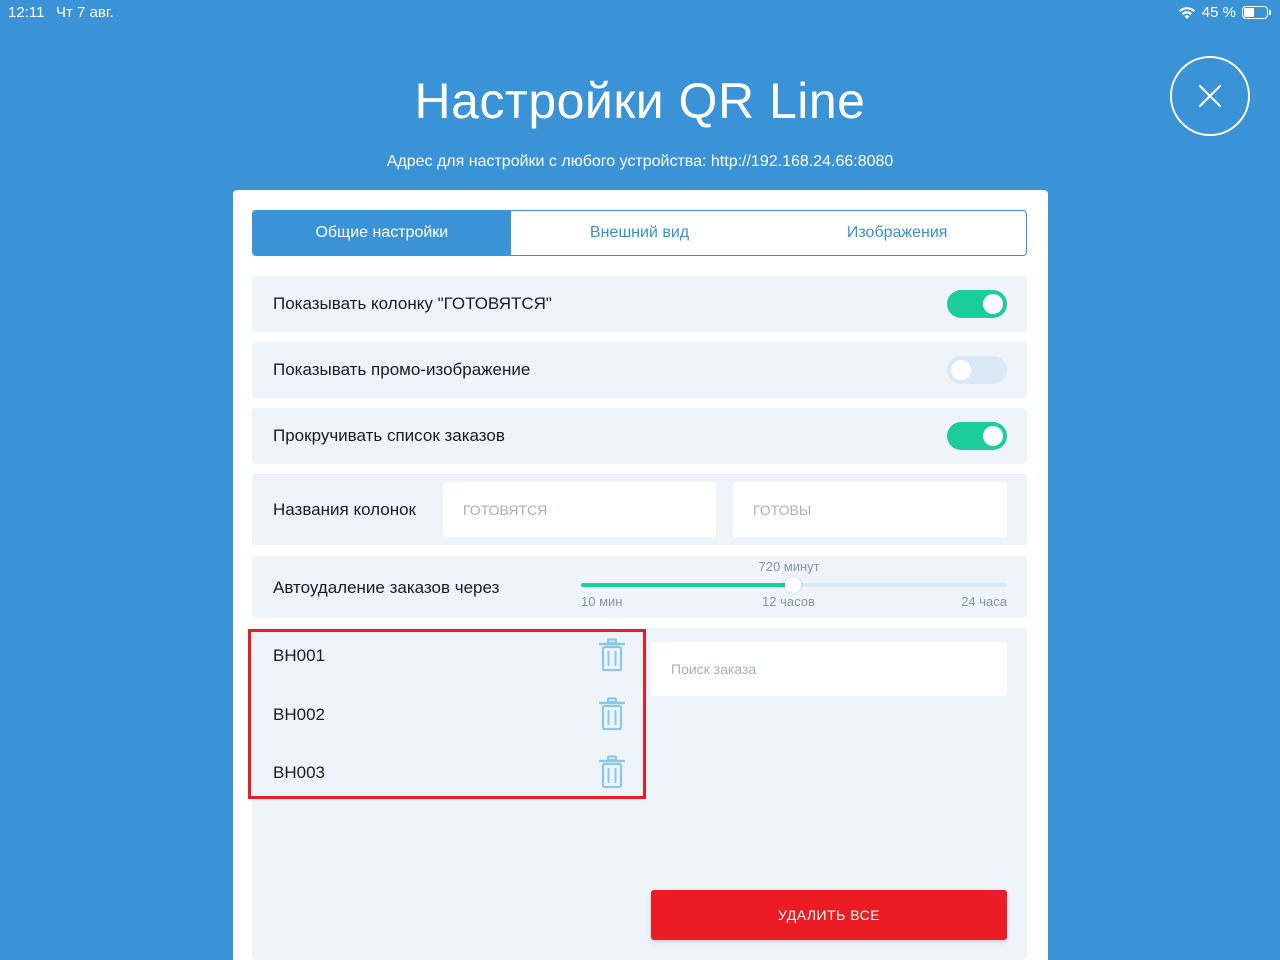 The height and width of the screenshot is (960, 1280). What do you see at coordinates (788, 601) in the screenshot?
I see `slider-tick-mid: 12 часов` at bounding box center [788, 601].